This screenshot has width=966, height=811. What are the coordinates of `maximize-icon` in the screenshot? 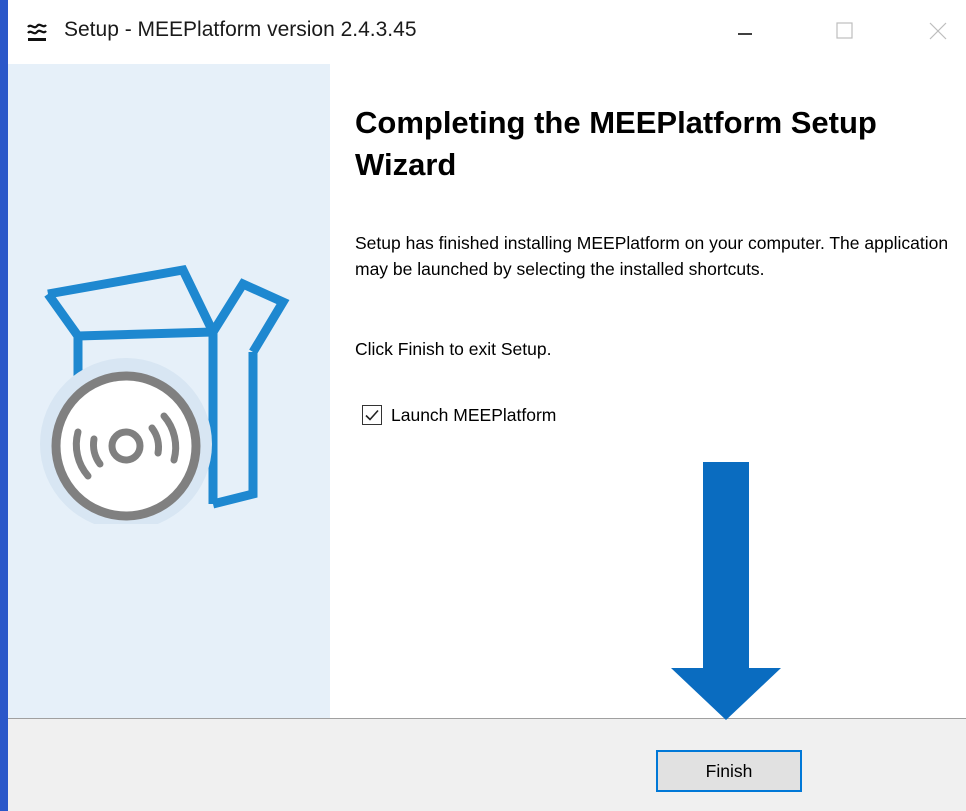 It's located at (844, 30).